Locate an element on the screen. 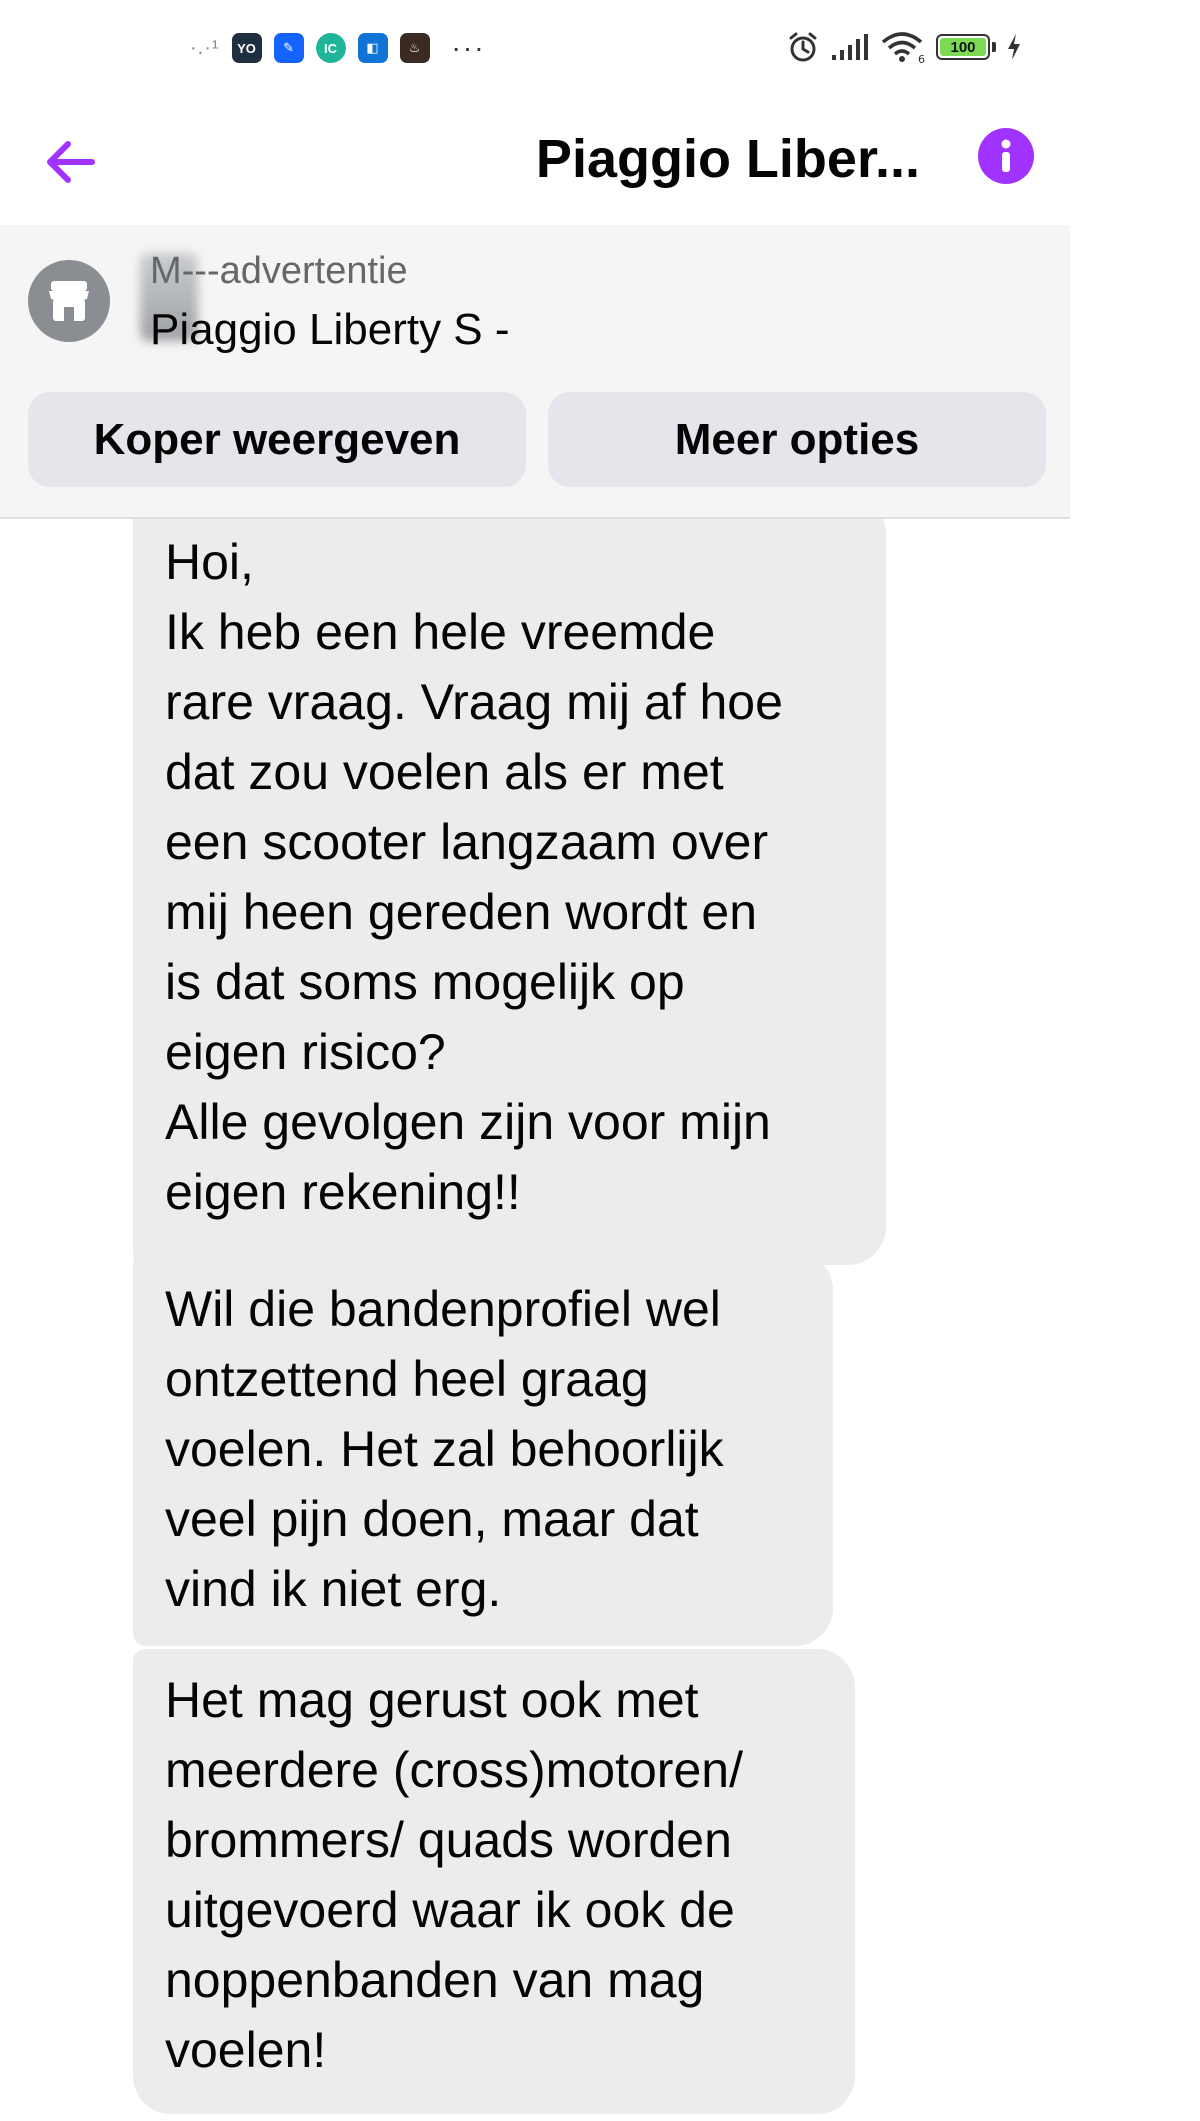 The height and width of the screenshot is (2121, 1200). flame-app-icon: ♨ is located at coordinates (414, 48).